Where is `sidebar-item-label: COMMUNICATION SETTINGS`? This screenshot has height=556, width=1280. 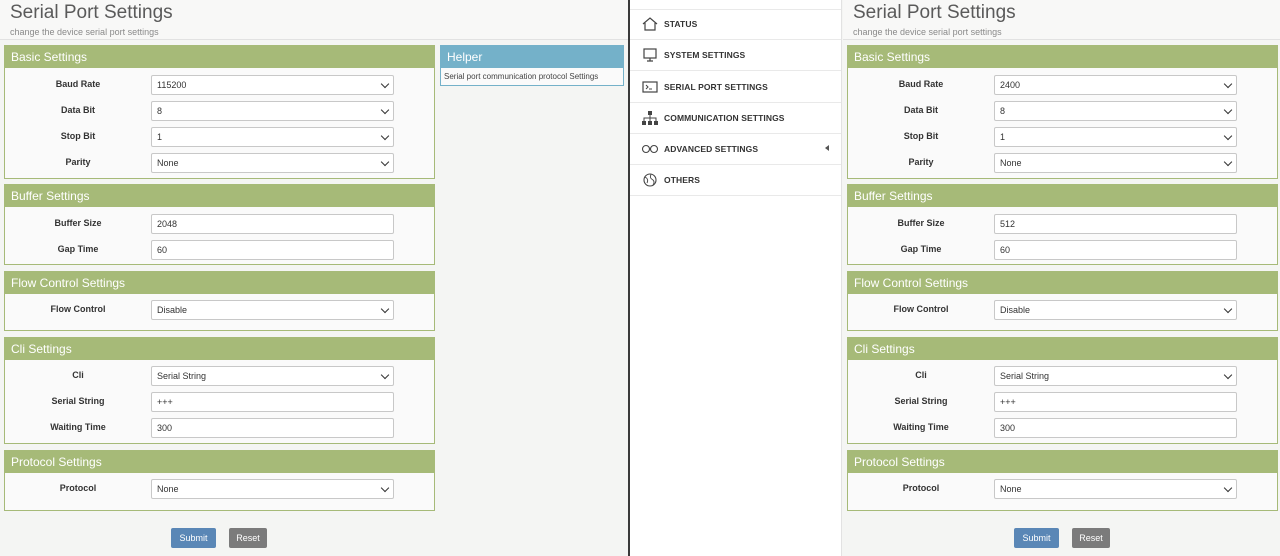 sidebar-item-label: COMMUNICATION SETTINGS is located at coordinates (724, 118).